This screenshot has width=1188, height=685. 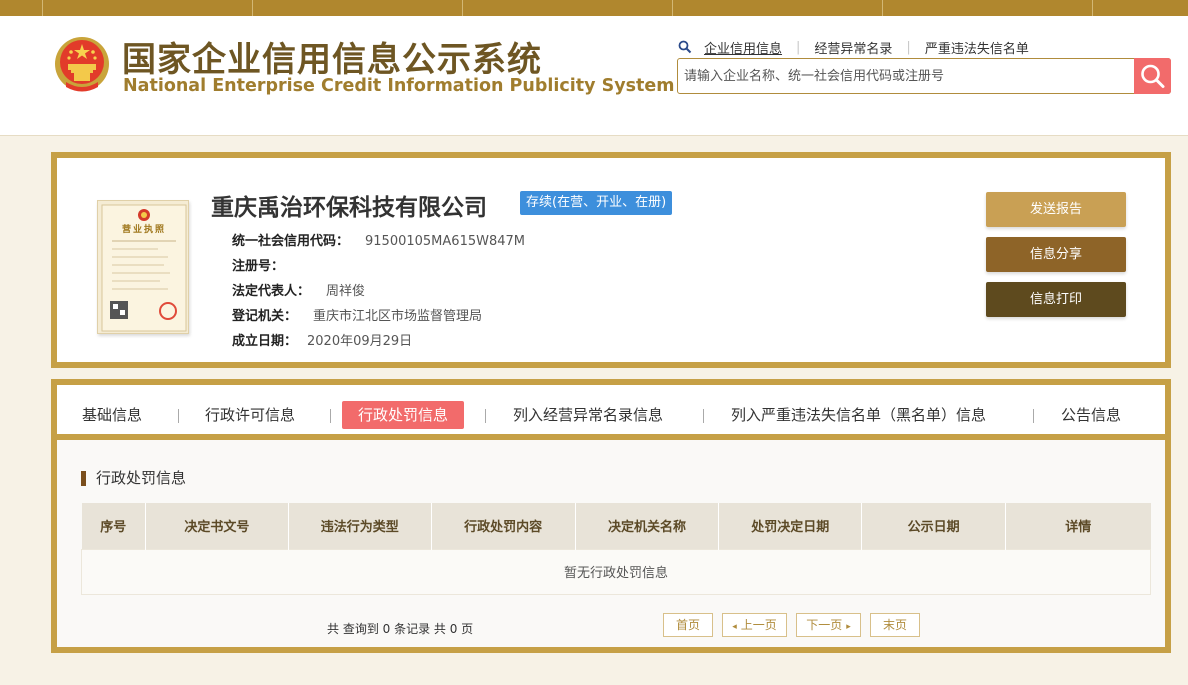 What do you see at coordinates (1078, 526) in the screenshot?
I see `column-header: 详情` at bounding box center [1078, 526].